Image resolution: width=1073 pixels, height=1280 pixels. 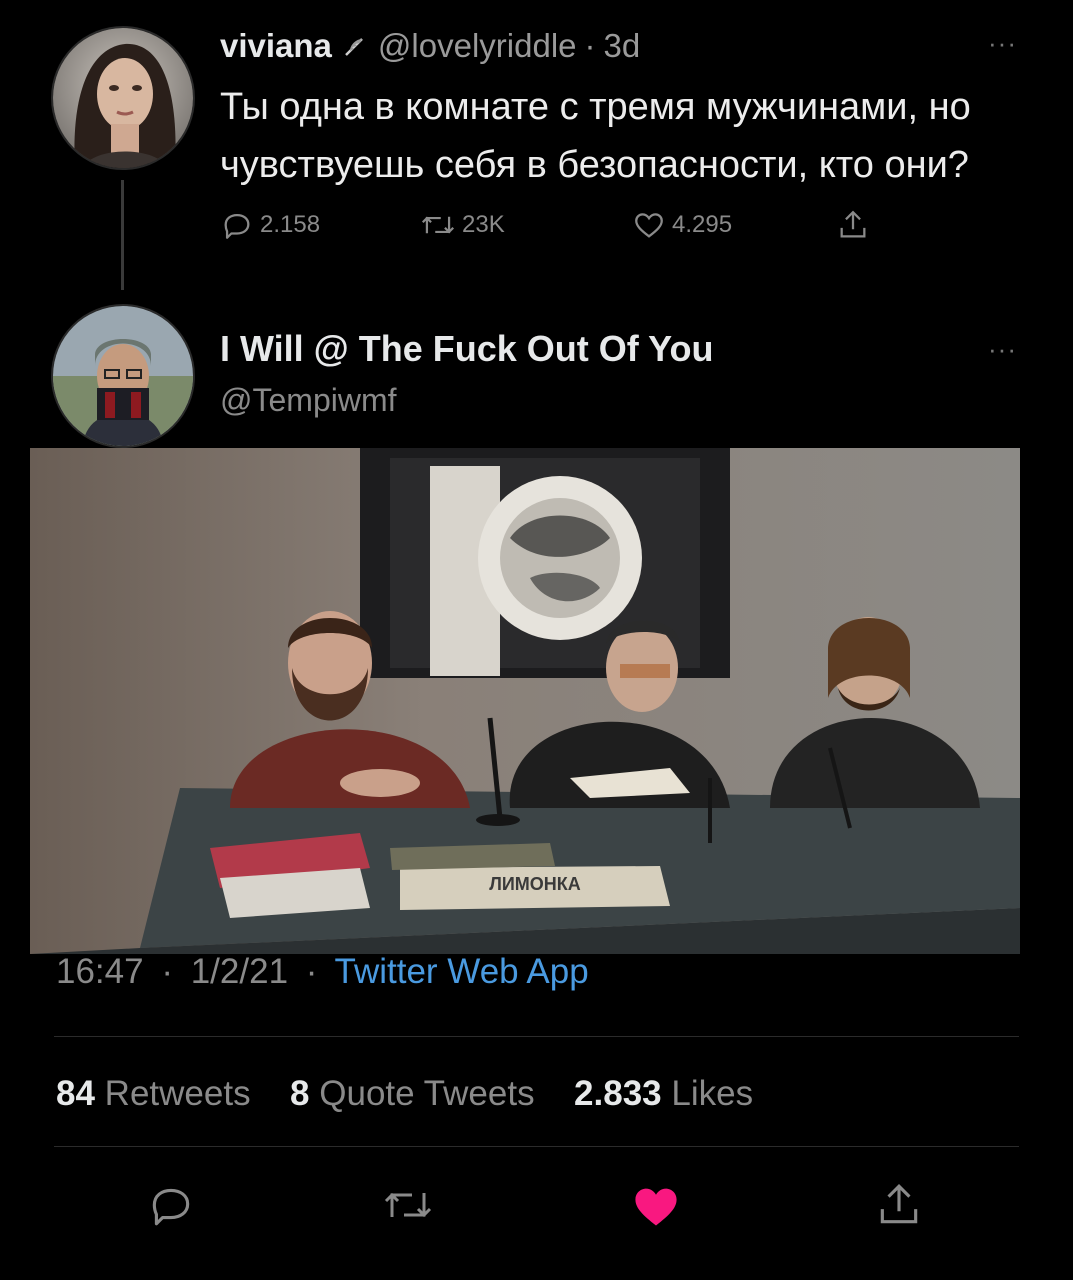 What do you see at coordinates (477, 46) in the screenshot?
I see `tweet1-handle: @lovelyriddle` at bounding box center [477, 46].